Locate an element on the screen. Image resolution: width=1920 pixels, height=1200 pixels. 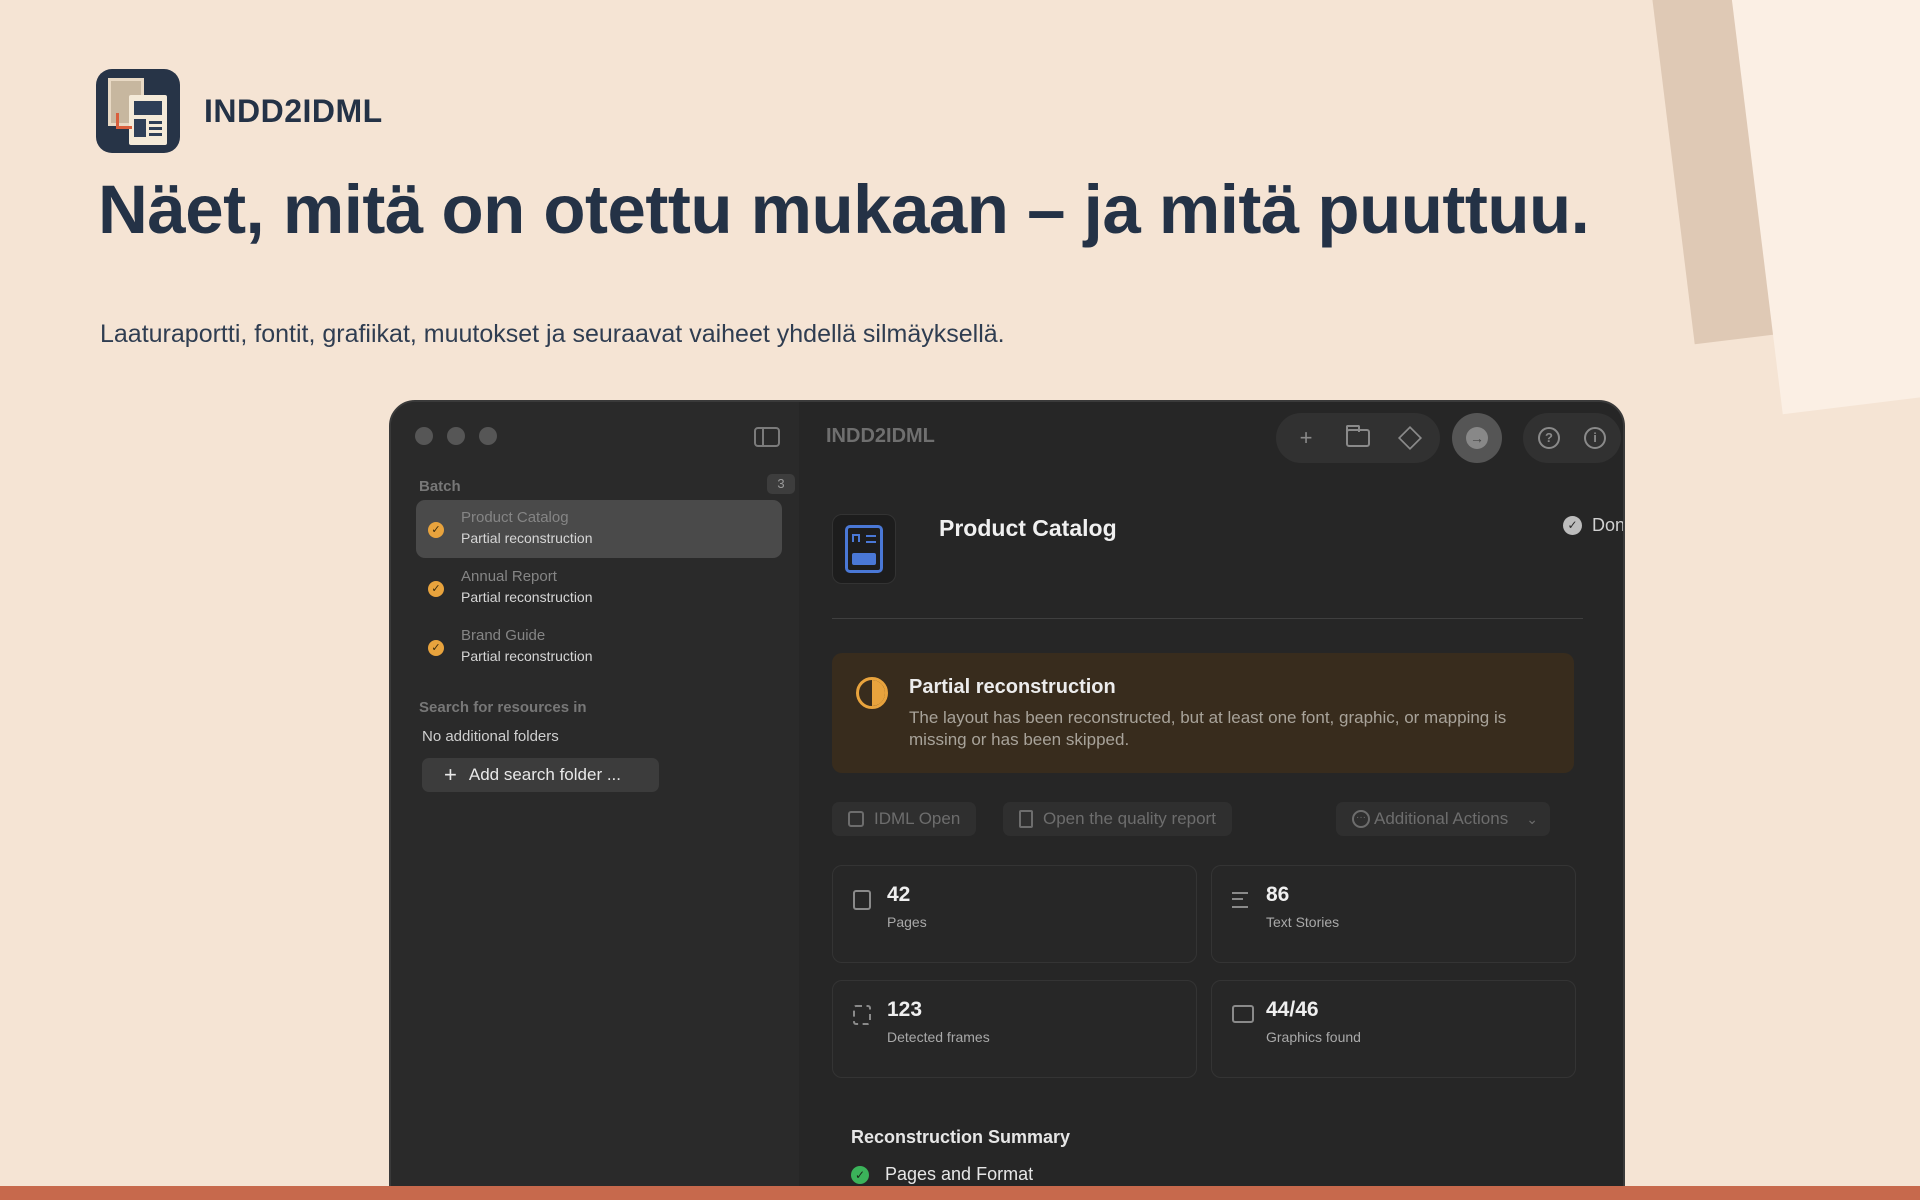
toolbar-group-file: + is located at coordinates (1358, 438).